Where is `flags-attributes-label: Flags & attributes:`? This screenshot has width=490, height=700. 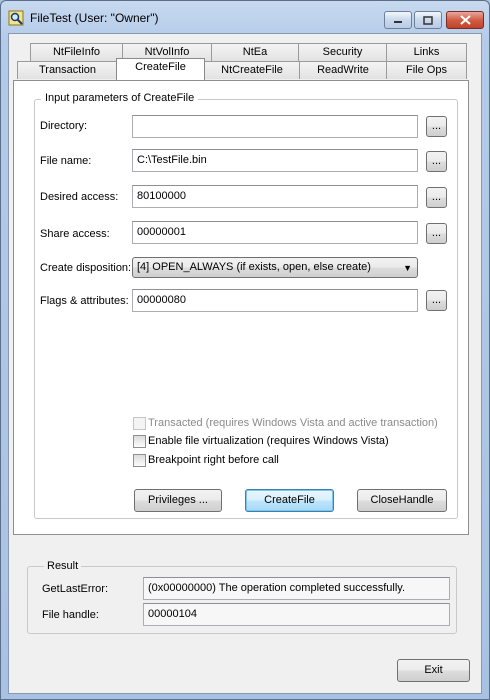 flags-attributes-label: Flags & attributes: is located at coordinates (84, 301).